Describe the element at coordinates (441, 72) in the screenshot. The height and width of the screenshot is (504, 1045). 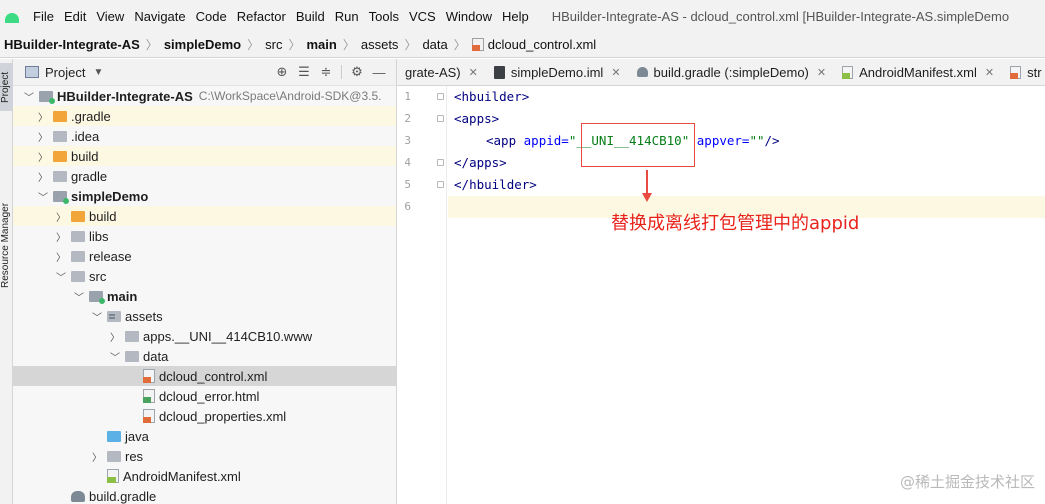
I see `editor-tab: grate-AS) ✕` at that location.